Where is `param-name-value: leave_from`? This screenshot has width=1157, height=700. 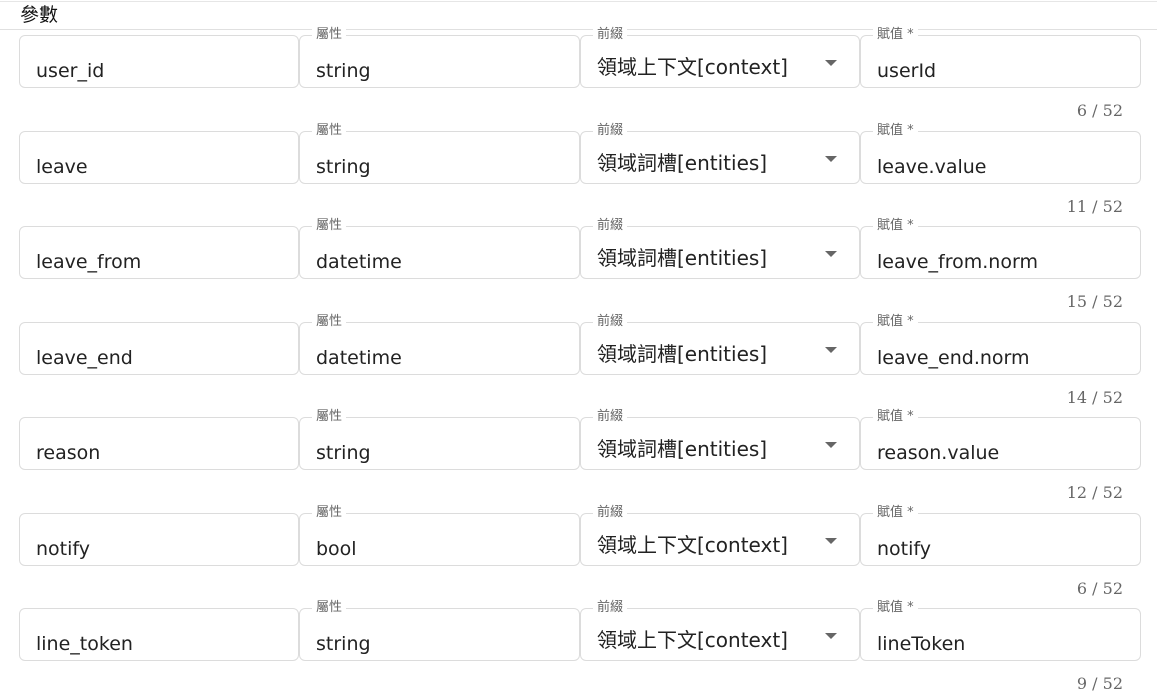 param-name-value: leave_from is located at coordinates (89, 262).